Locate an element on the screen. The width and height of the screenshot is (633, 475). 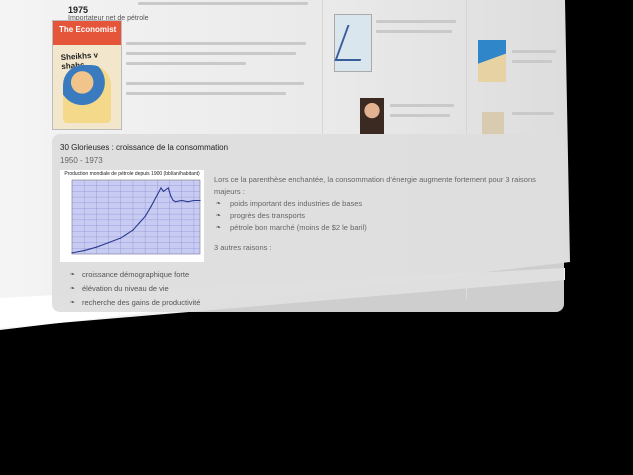
magazine-cover-image: The Economist Sheikhs v shahs is located at coordinates (87, 75).